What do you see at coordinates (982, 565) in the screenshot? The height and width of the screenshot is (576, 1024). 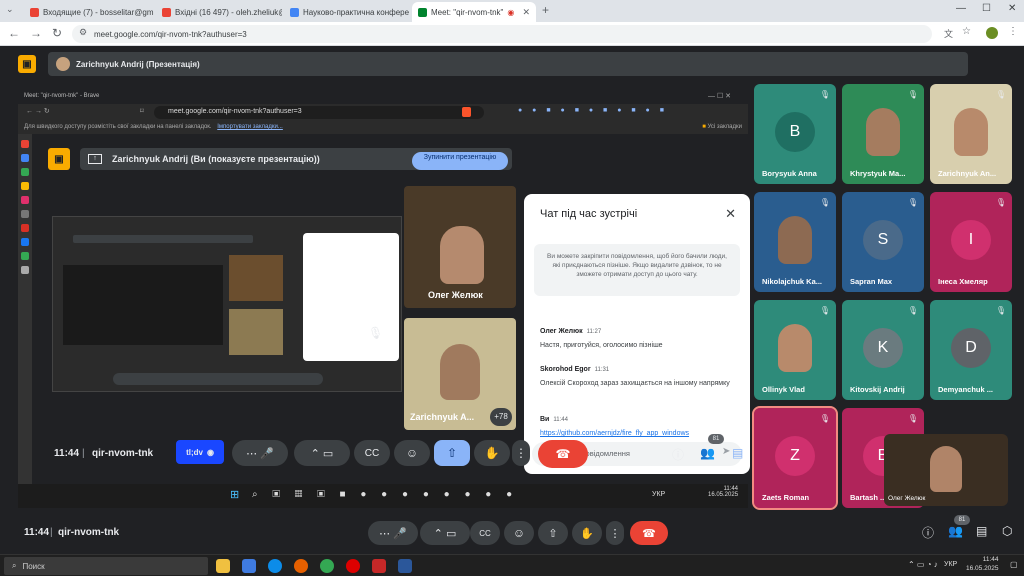 I see `taskbar-clock: 11:44 16.05.2025` at bounding box center [982, 565].